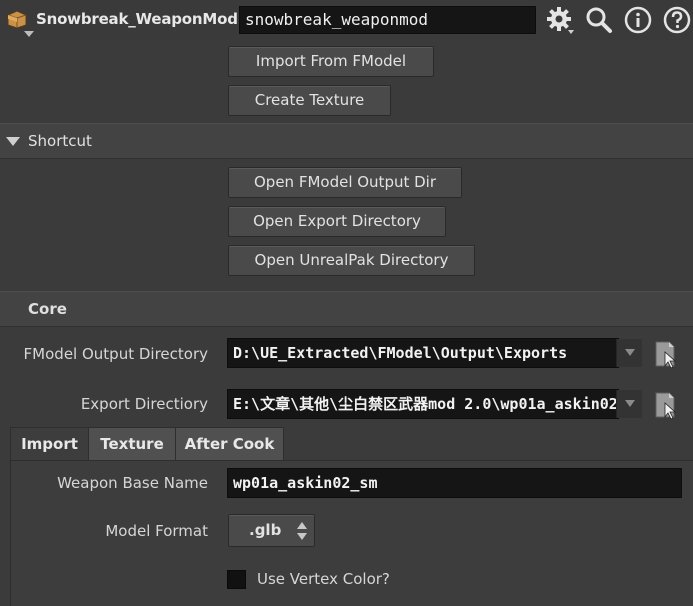 The height and width of the screenshot is (606, 693). I want to click on asset-title: Snowbreak_WeaponMod, so click(137, 19).